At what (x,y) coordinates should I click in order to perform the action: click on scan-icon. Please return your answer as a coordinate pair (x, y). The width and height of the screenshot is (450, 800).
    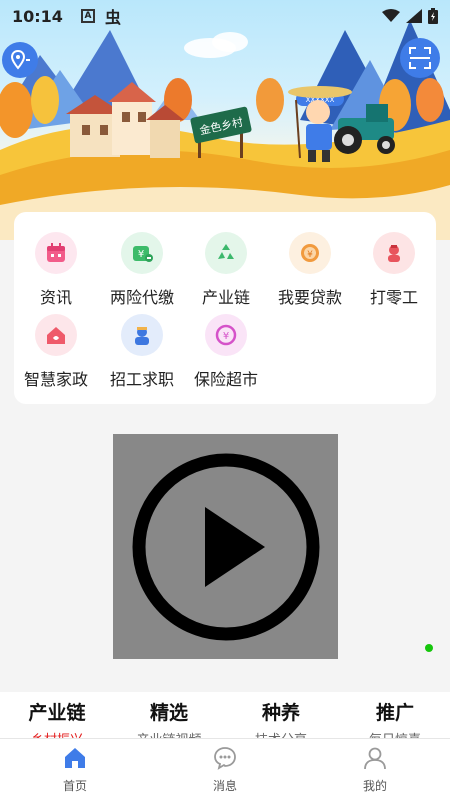
    Looking at the image, I should click on (420, 58).